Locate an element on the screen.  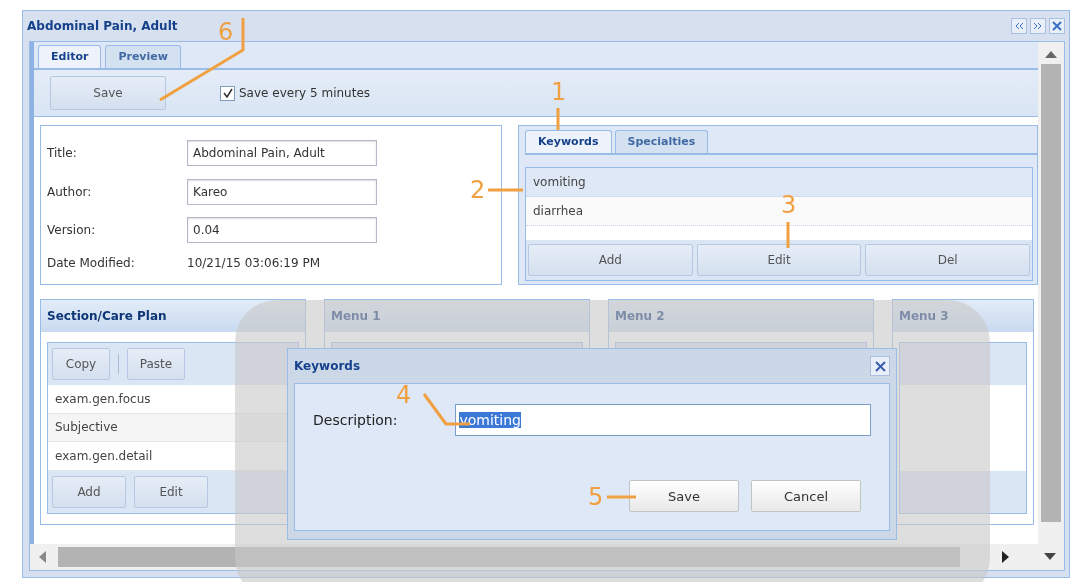
panel-title: Menu 3 is located at coordinates (924, 316).